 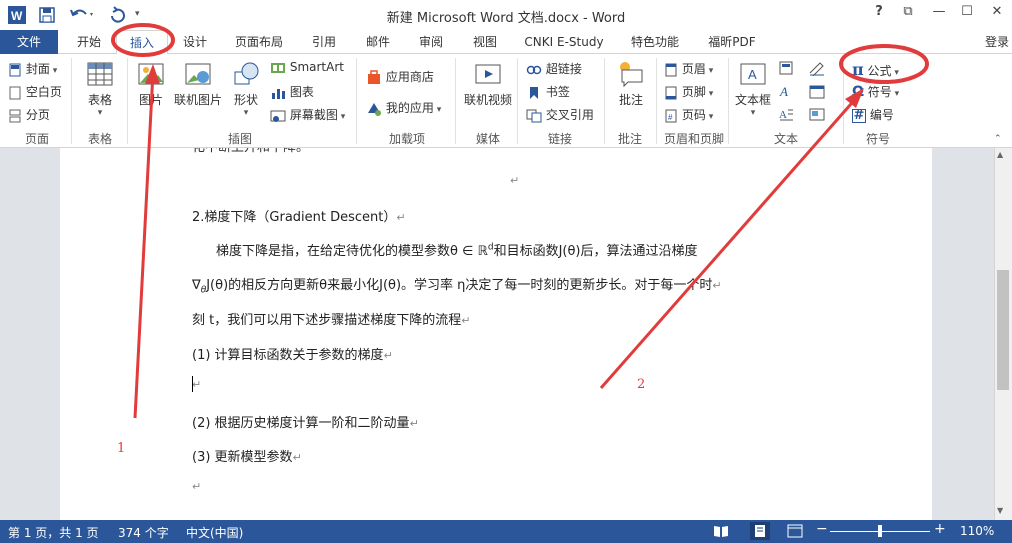 What do you see at coordinates (143, 40) in the screenshot?
I see `insert-tab-highlight-circle` at bounding box center [143, 40].